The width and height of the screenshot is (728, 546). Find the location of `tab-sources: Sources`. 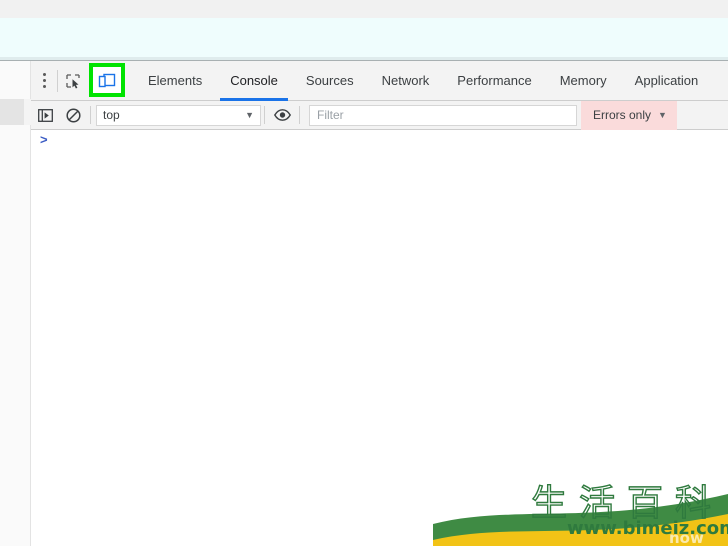

tab-sources: Sources is located at coordinates (330, 81).